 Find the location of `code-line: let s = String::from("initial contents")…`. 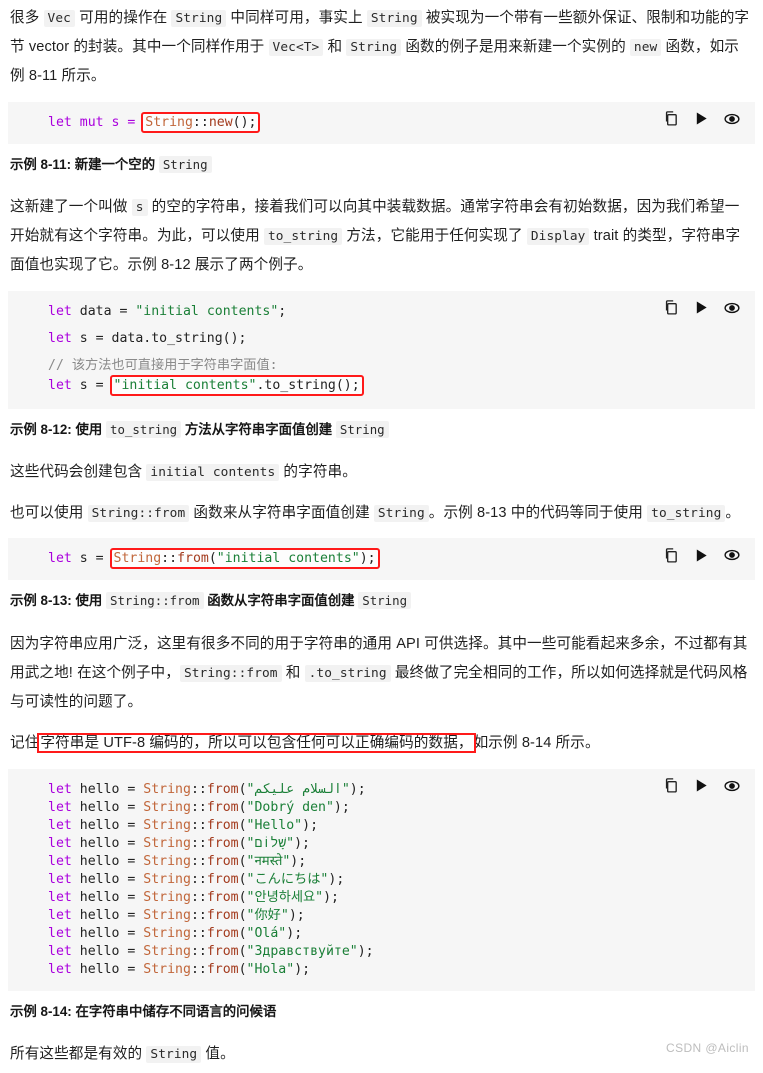

code-line: let s = String::from("initial contents")… is located at coordinates (396, 559).